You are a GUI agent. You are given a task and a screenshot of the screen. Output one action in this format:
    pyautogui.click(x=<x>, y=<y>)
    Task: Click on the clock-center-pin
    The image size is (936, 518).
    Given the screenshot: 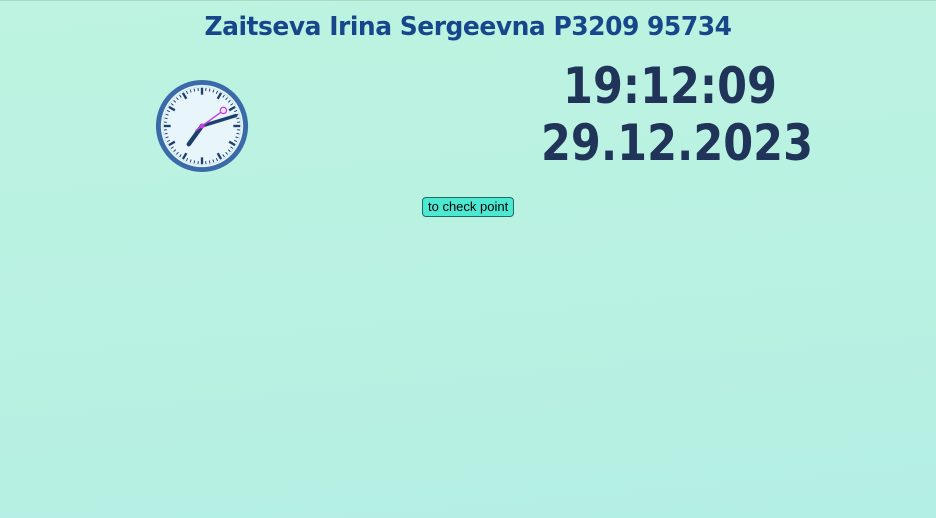 What is the action you would take?
    pyautogui.click(x=202, y=126)
    